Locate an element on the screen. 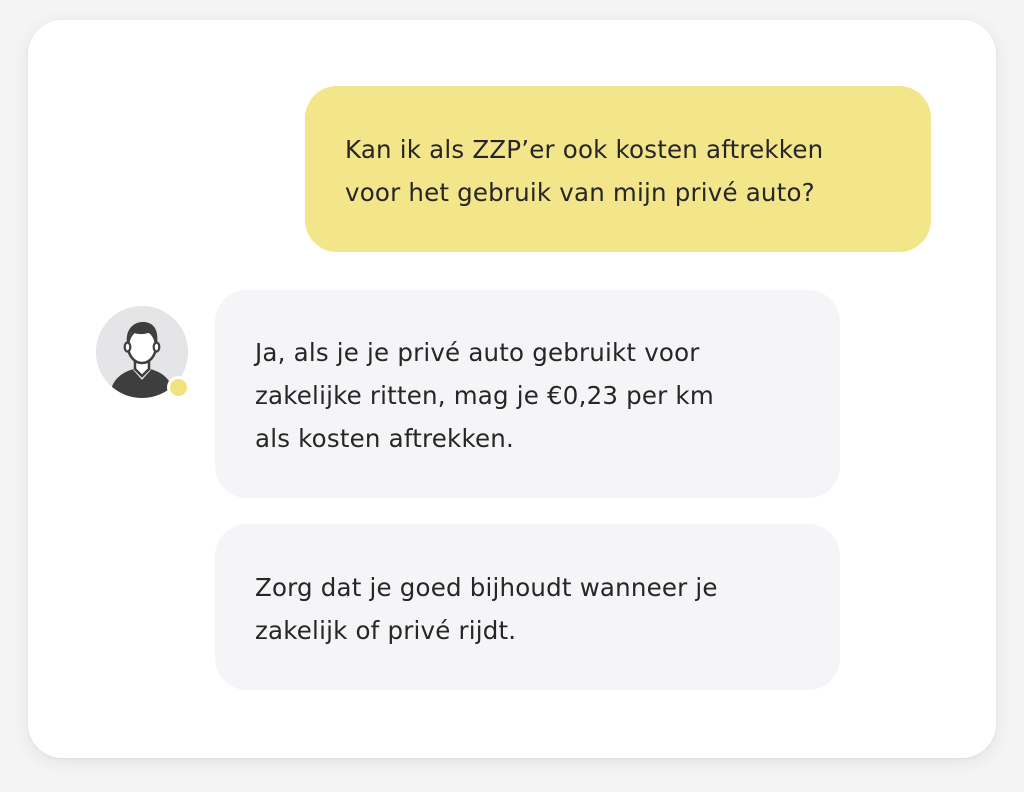  assistant-message-line: zakelijk of privé rijdt. is located at coordinates (386, 630).